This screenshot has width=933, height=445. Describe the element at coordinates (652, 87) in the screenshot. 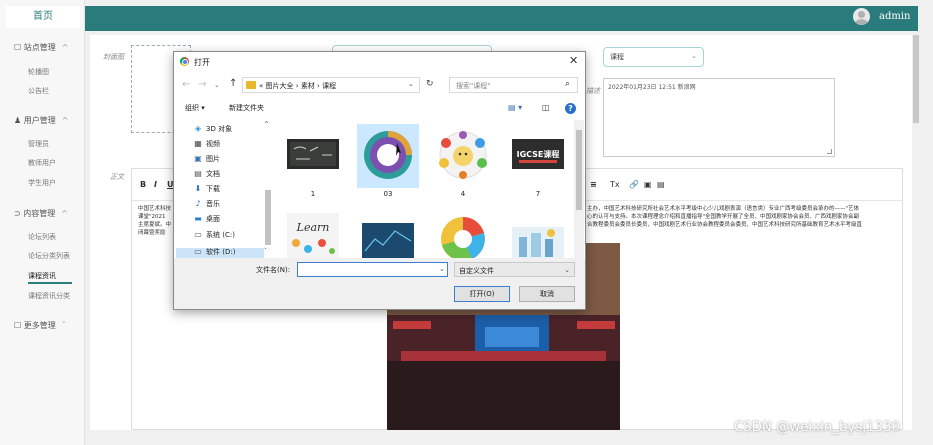

I see `description-value: 2022年01月23日 12:51 新浪网` at that location.